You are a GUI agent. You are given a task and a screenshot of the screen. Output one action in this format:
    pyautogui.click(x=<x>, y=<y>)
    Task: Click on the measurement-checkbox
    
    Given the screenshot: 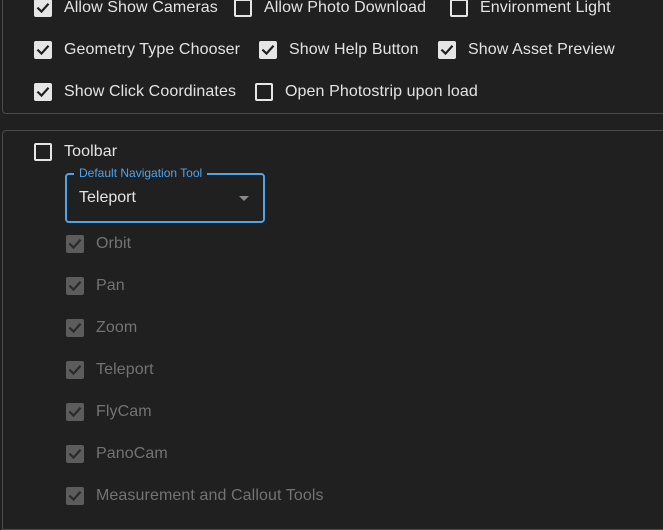 What is the action you would take?
    pyautogui.click(x=75, y=496)
    